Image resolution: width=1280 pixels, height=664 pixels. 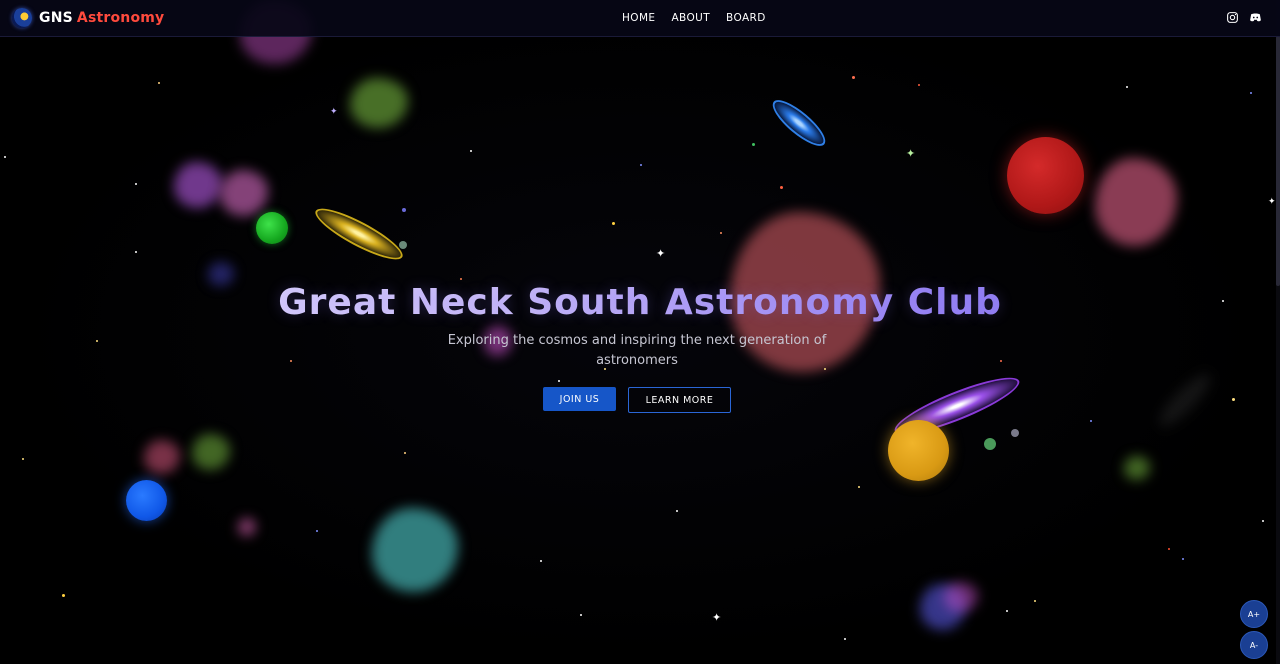 What do you see at coordinates (1015, 433) in the screenshot?
I see `moon-small-grey` at bounding box center [1015, 433].